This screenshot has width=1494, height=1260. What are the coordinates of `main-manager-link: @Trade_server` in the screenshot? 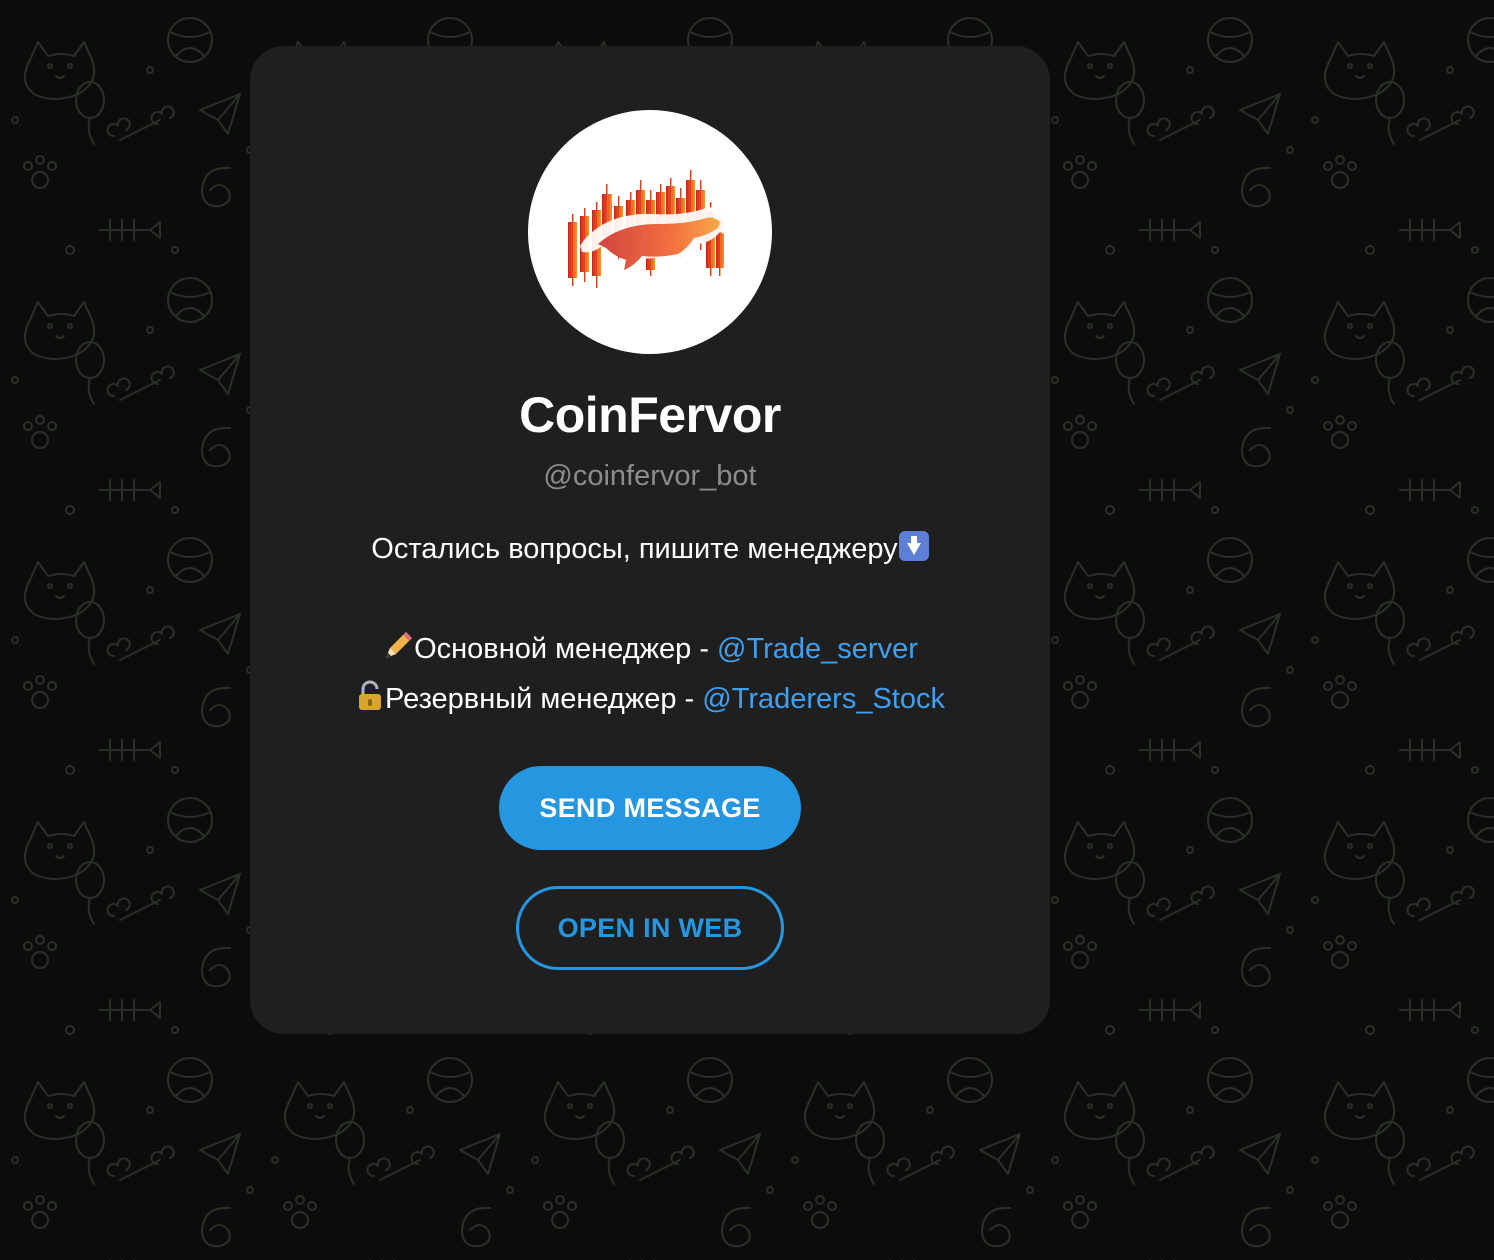 It's located at (817, 649).